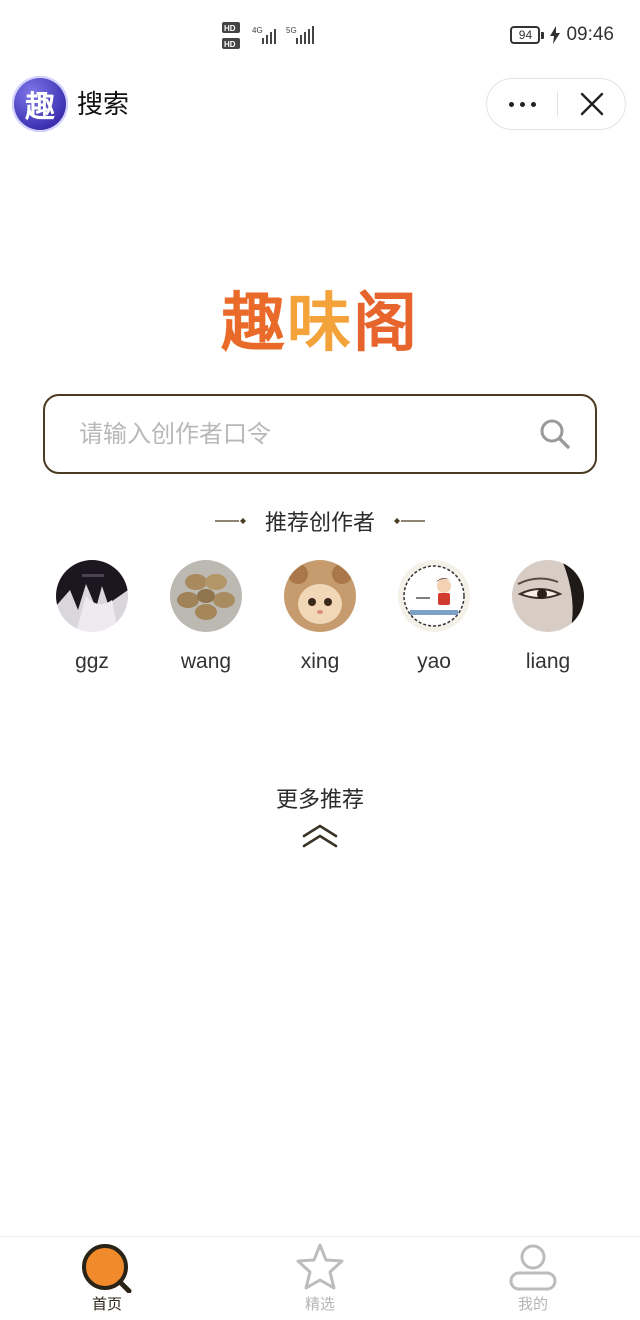  What do you see at coordinates (386, 324) in the screenshot?
I see `brand-char-3: 阁` at bounding box center [386, 324].